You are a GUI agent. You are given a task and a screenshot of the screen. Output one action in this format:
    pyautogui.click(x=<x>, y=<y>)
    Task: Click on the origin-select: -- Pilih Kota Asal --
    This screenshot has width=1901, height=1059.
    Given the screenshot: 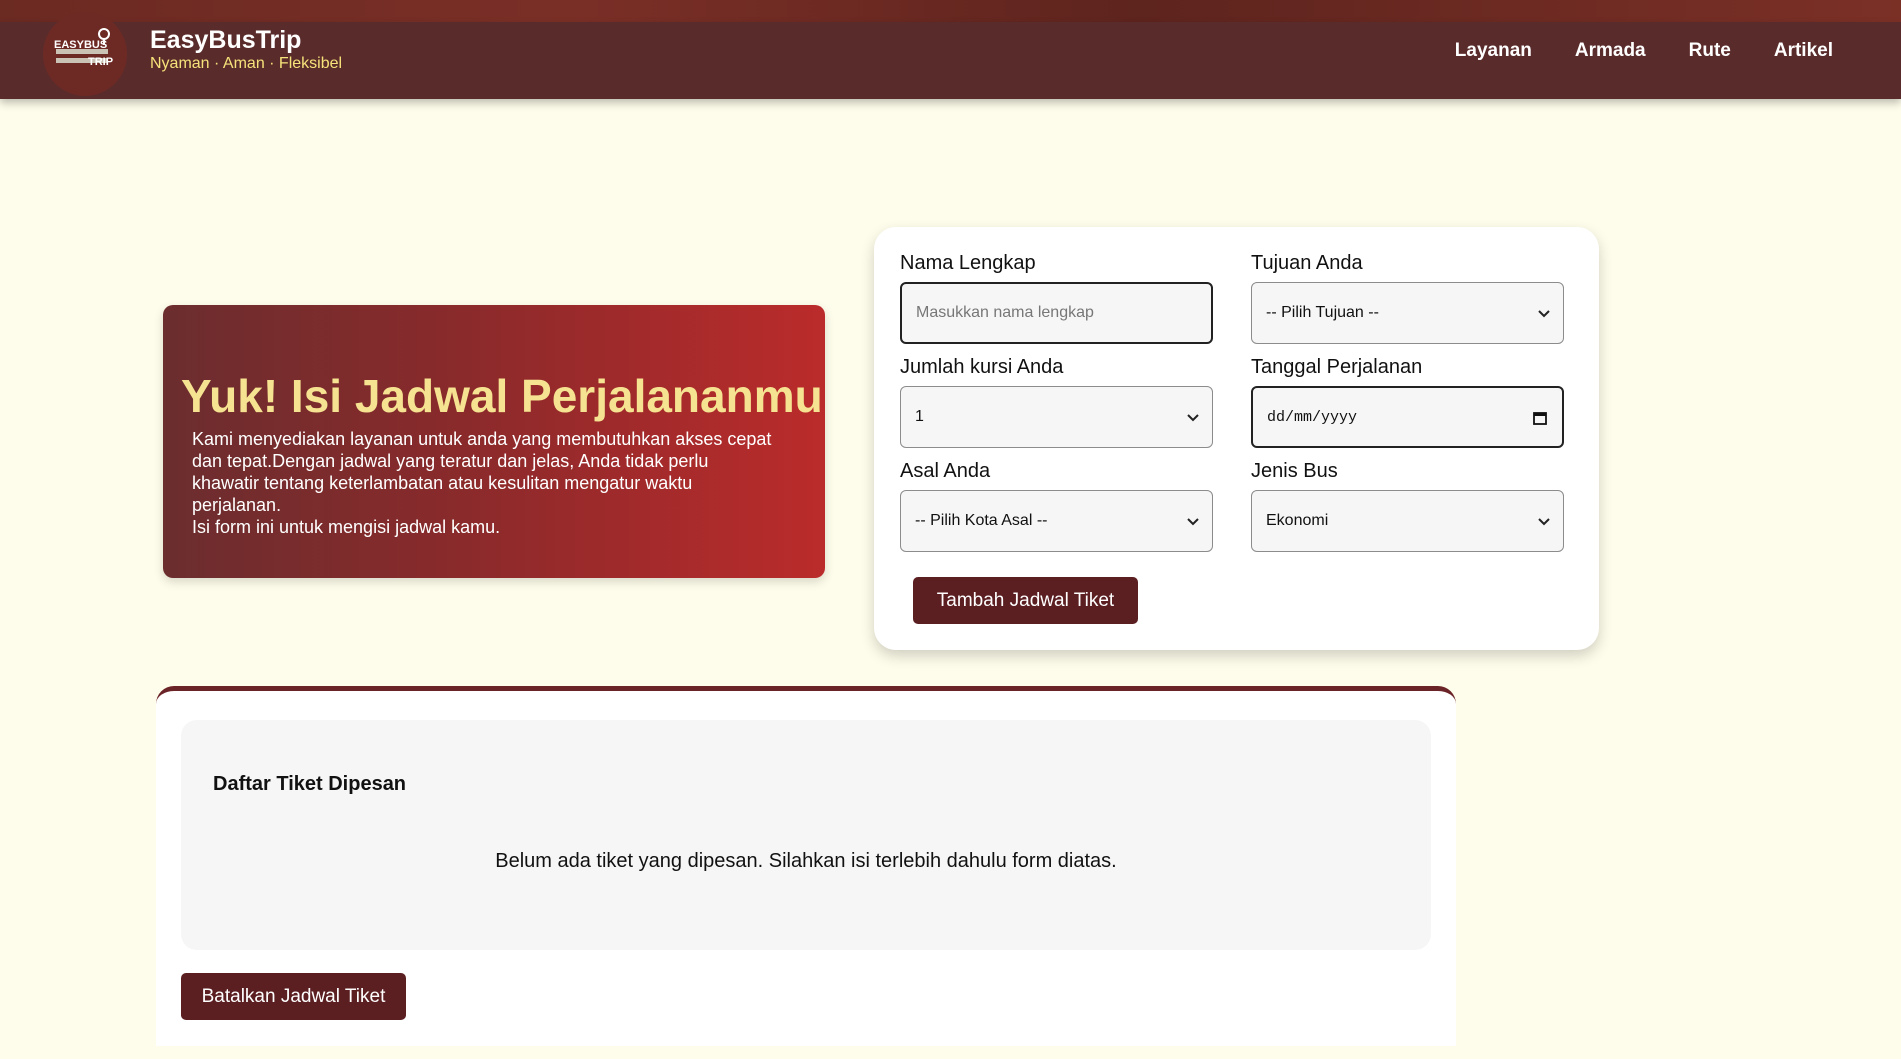 What is the action you would take?
    pyautogui.click(x=1056, y=521)
    